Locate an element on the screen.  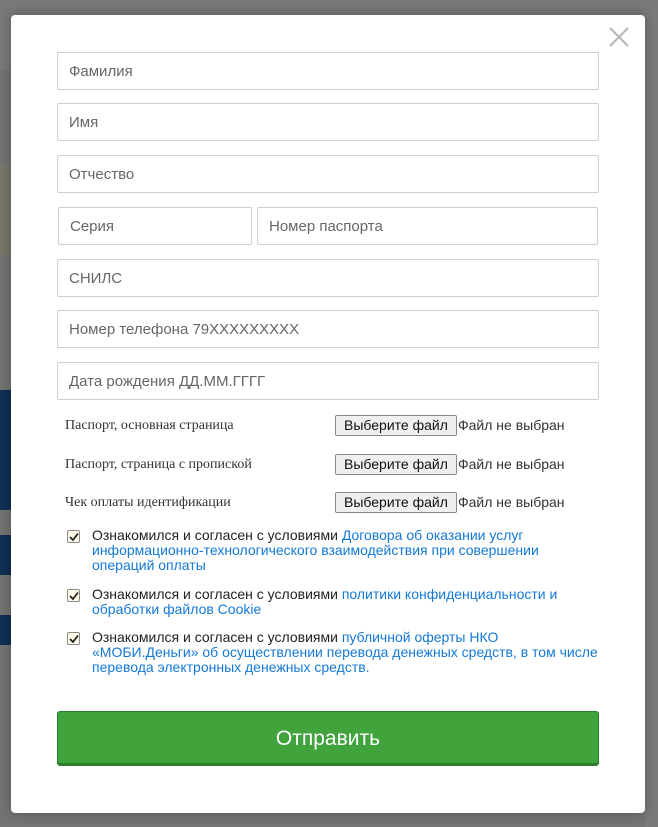
close-button is located at coordinates (619, 37).